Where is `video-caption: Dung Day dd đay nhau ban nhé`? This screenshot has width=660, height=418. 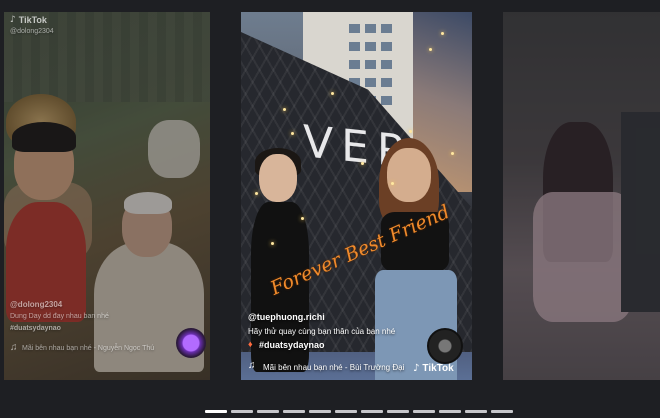 video-caption: Dung Day dd đay nhau ban nhé is located at coordinates (59, 316).